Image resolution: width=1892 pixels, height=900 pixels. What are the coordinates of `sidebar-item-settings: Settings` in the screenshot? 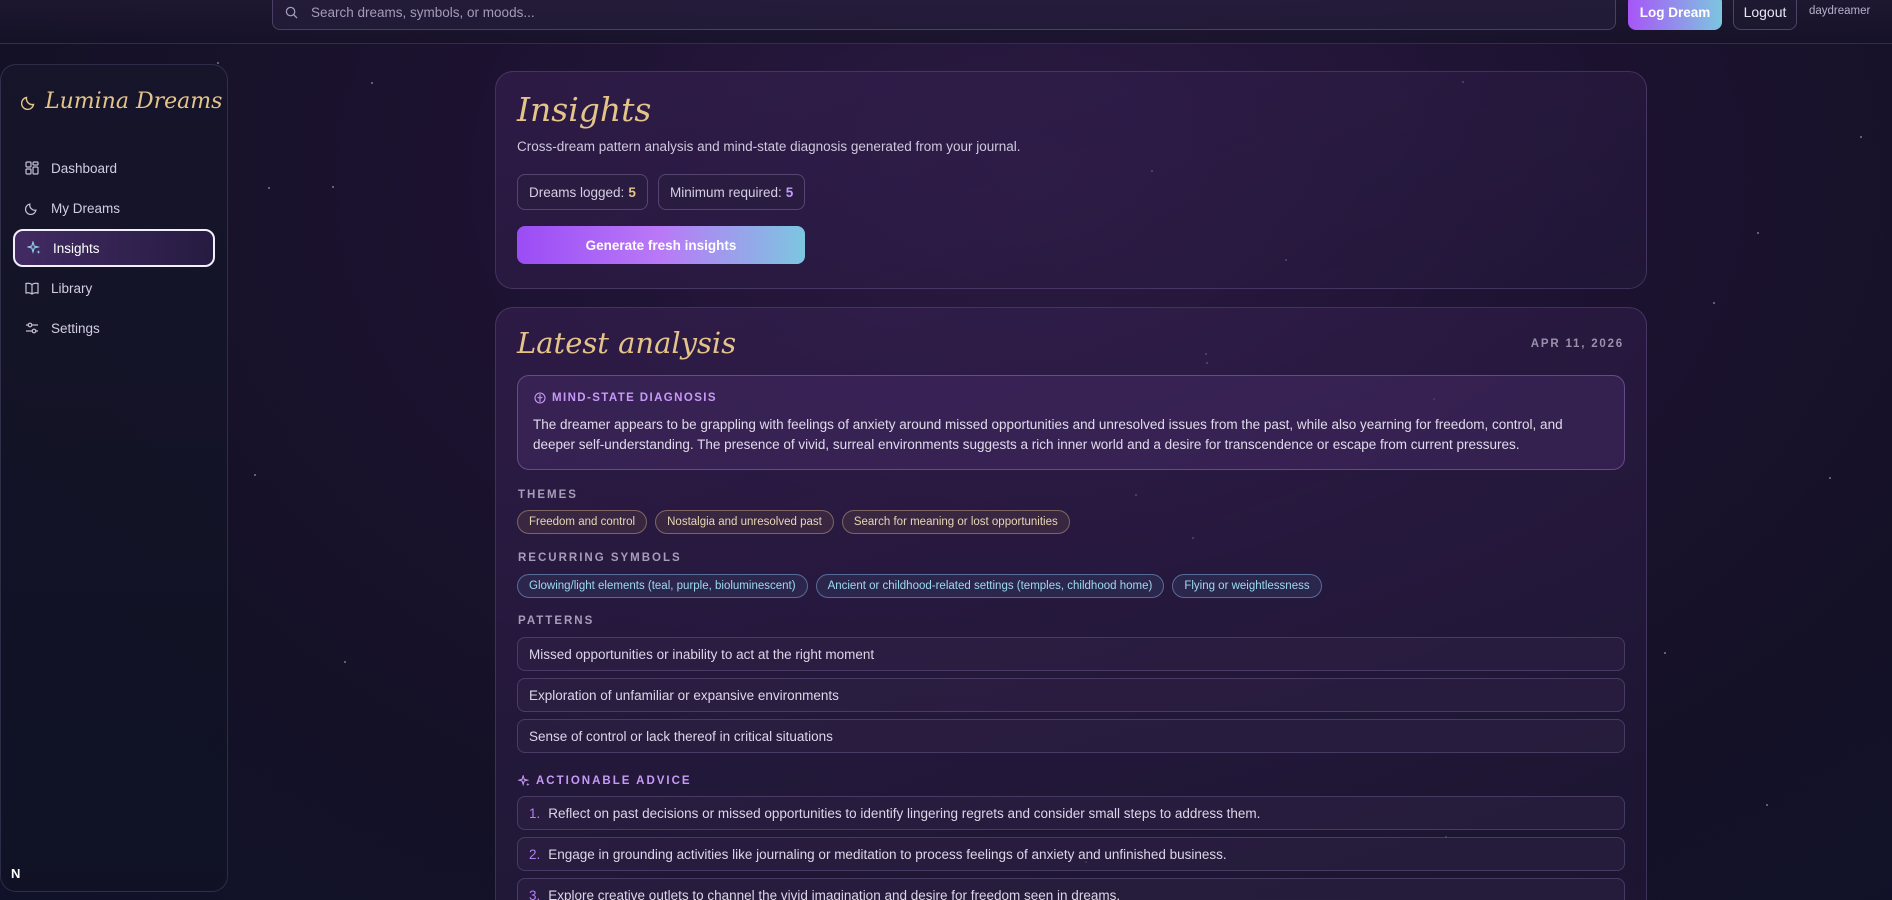 It's located at (114, 328).